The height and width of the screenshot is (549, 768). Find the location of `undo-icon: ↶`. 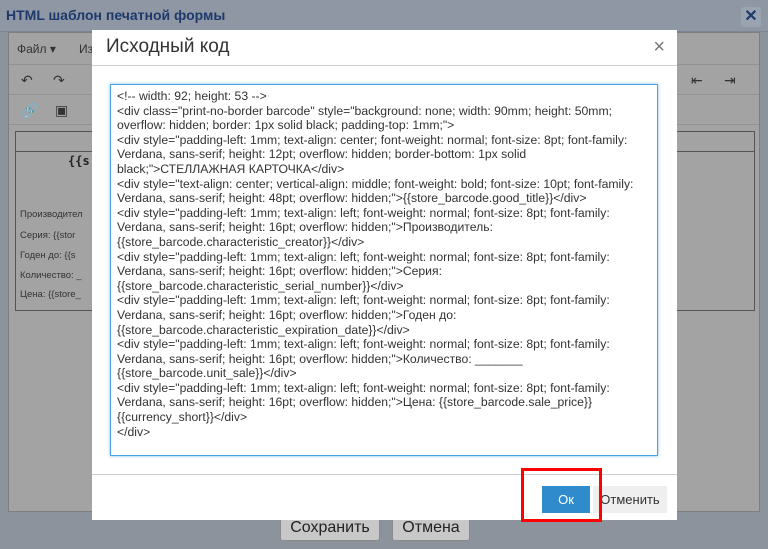

undo-icon: ↶ is located at coordinates (27, 80).